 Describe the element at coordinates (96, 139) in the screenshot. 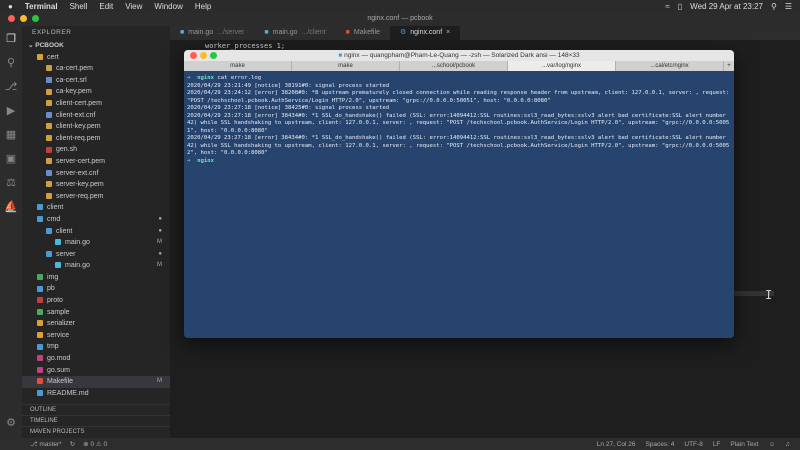

I see `file-tree-item: client-req.pem` at that location.